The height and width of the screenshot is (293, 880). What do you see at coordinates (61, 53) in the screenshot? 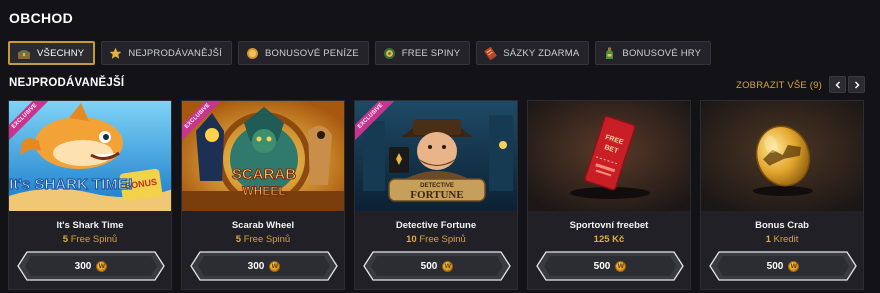
I see `tab-label: VŠECHNY` at bounding box center [61, 53].